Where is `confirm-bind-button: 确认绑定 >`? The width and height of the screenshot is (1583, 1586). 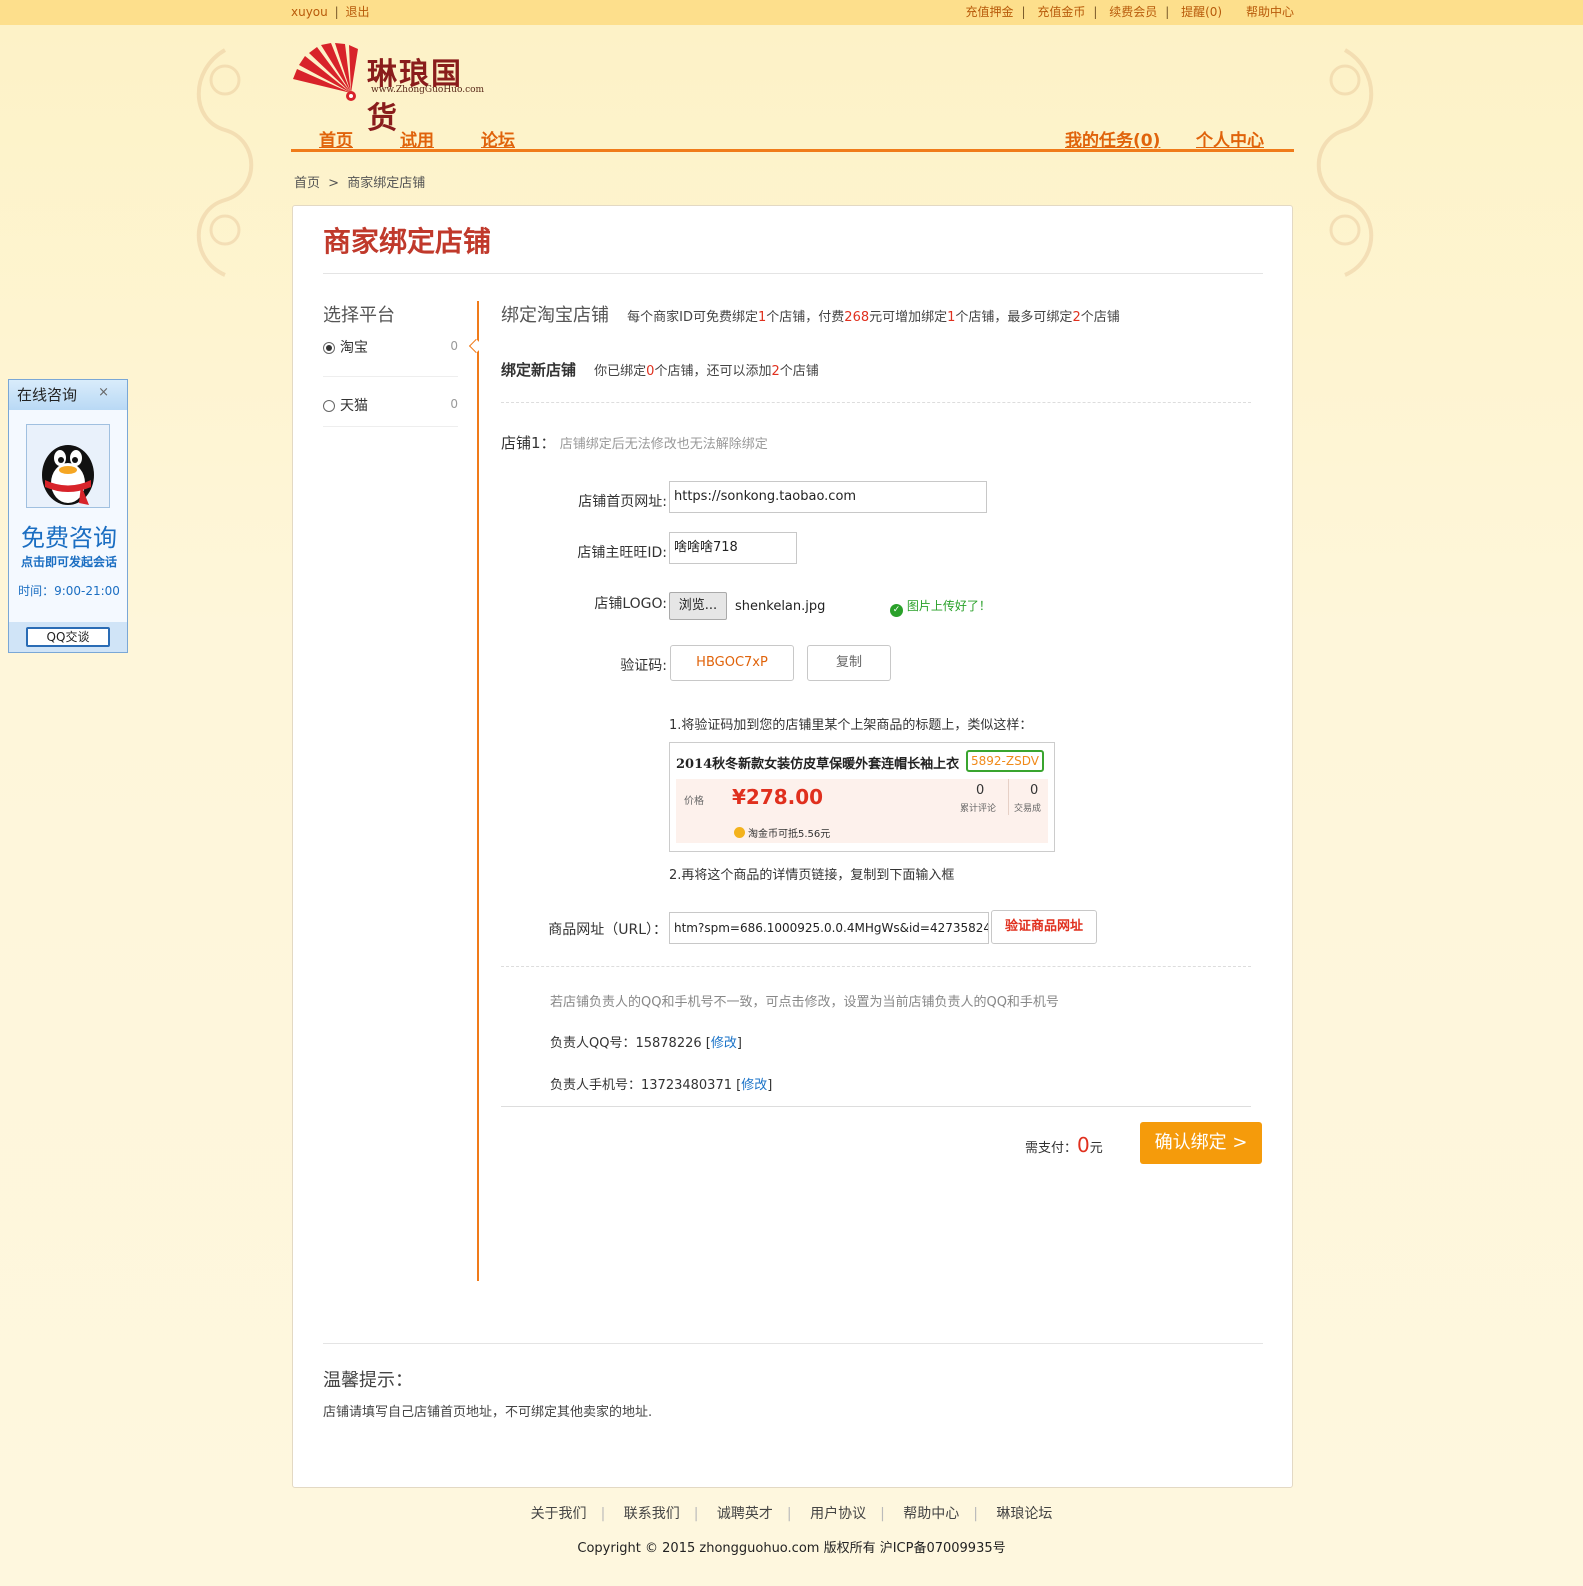 confirm-bind-button: 确认绑定 > is located at coordinates (1201, 1143).